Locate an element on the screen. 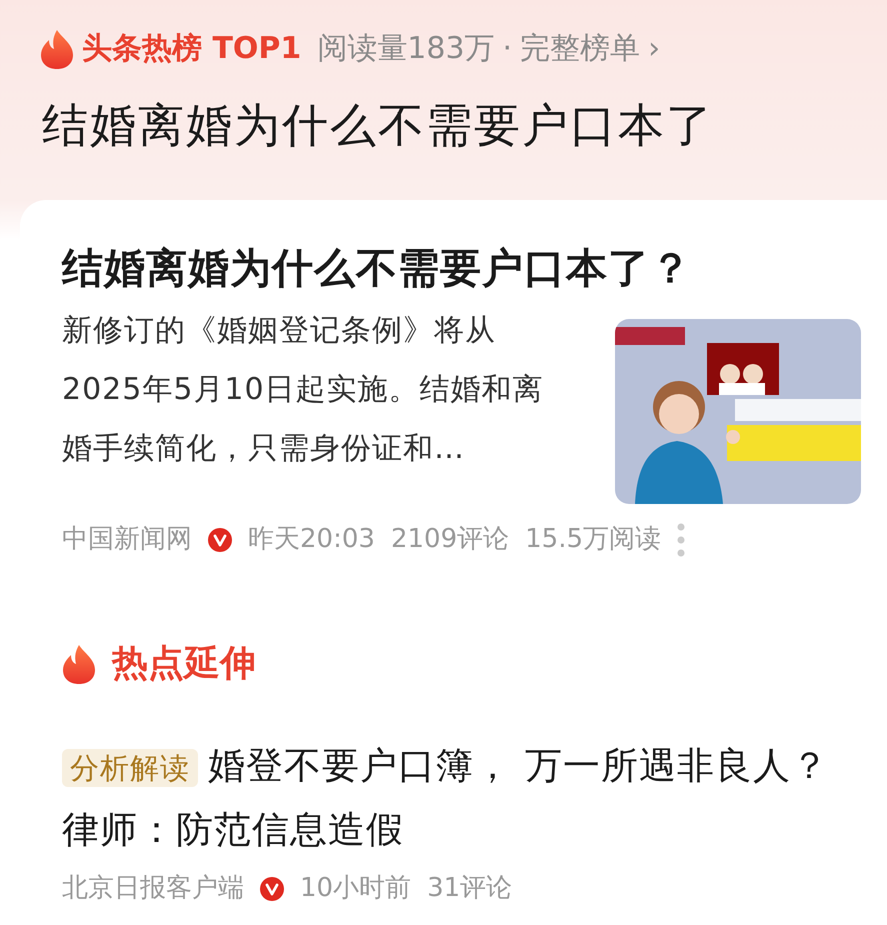  section-title: 热点延伸 is located at coordinates (184, 664).